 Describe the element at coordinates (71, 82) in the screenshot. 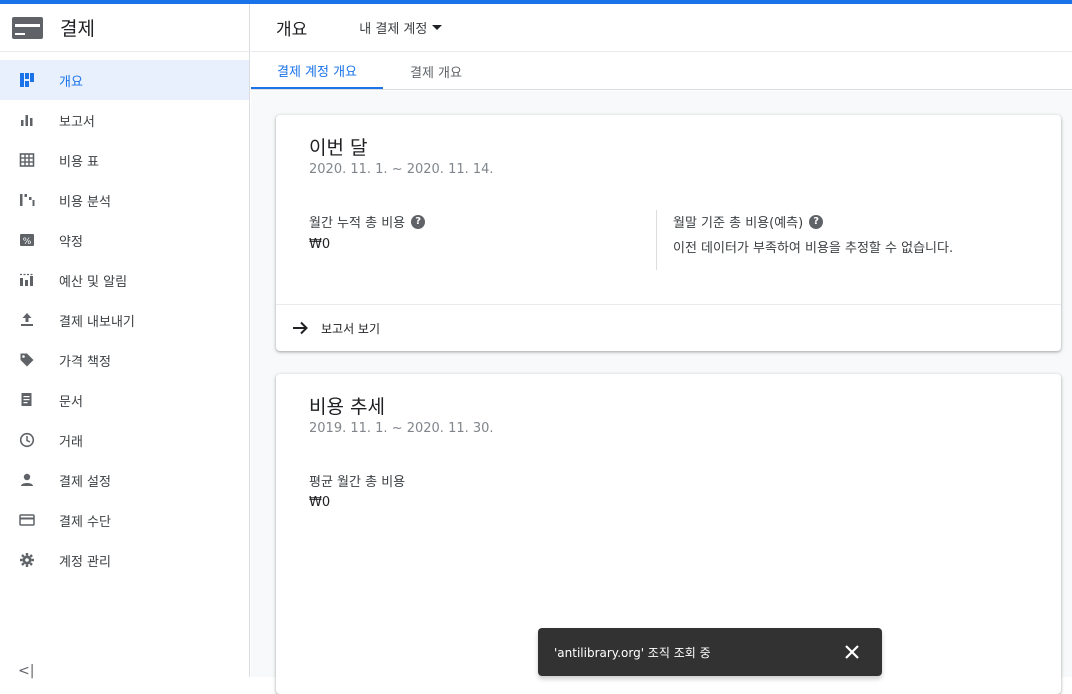

I see `sidebar-item-label: 개요` at that location.